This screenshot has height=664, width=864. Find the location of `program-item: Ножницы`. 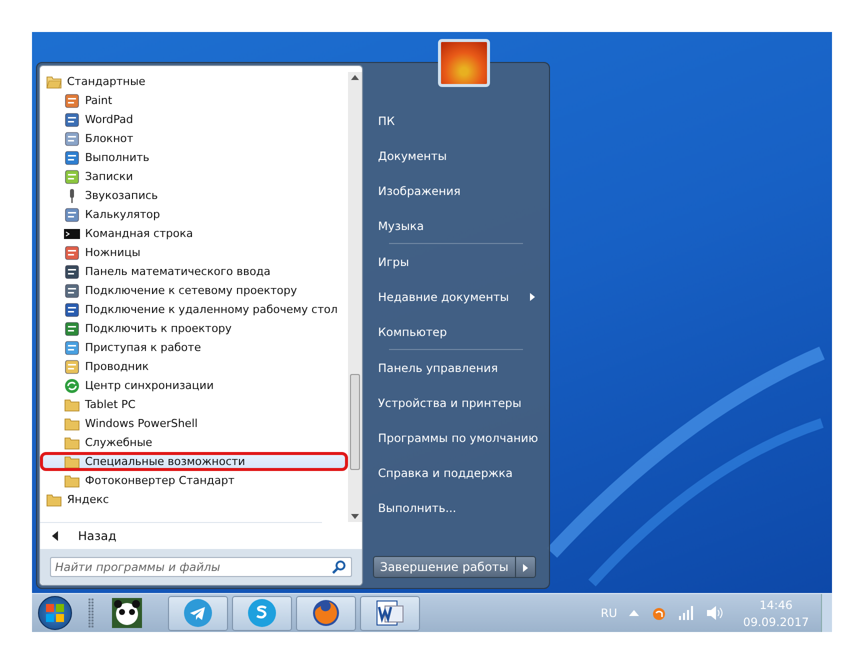

program-item: Ножницы is located at coordinates (194, 252).